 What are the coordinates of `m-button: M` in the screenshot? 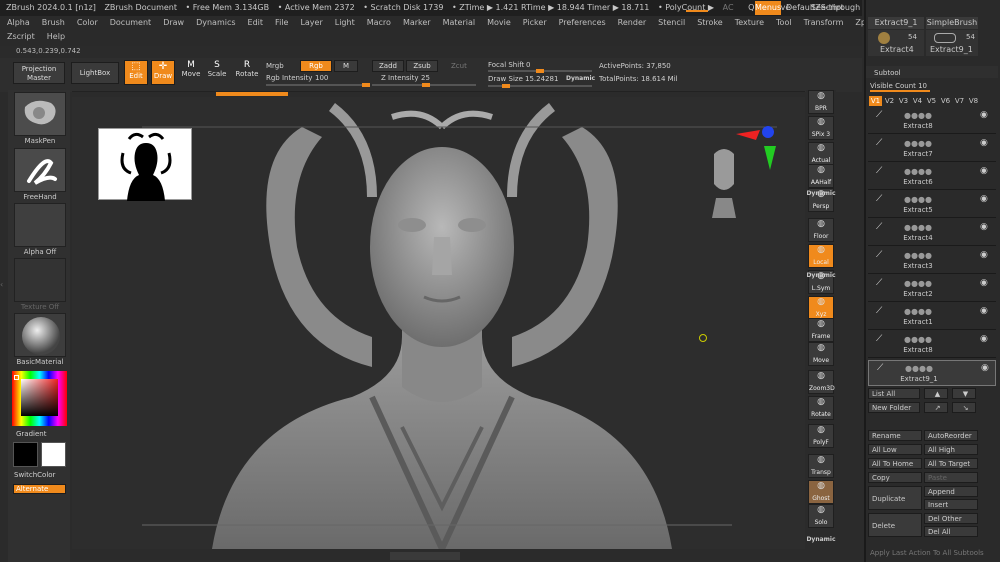 It's located at (346, 66).